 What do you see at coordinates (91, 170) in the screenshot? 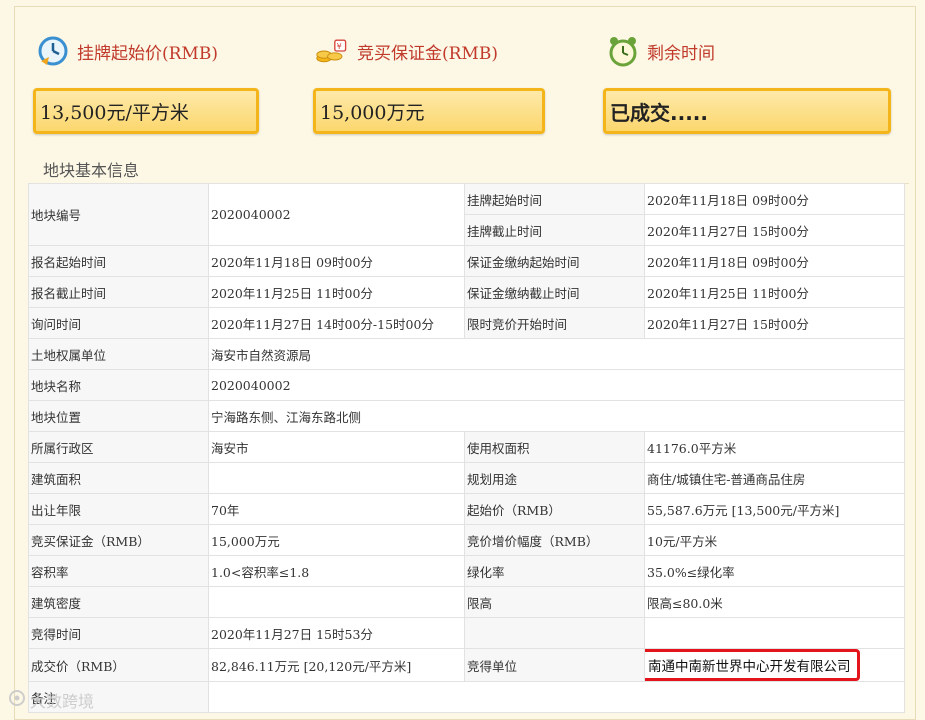
I see `section-title: 地块基本信息` at bounding box center [91, 170].